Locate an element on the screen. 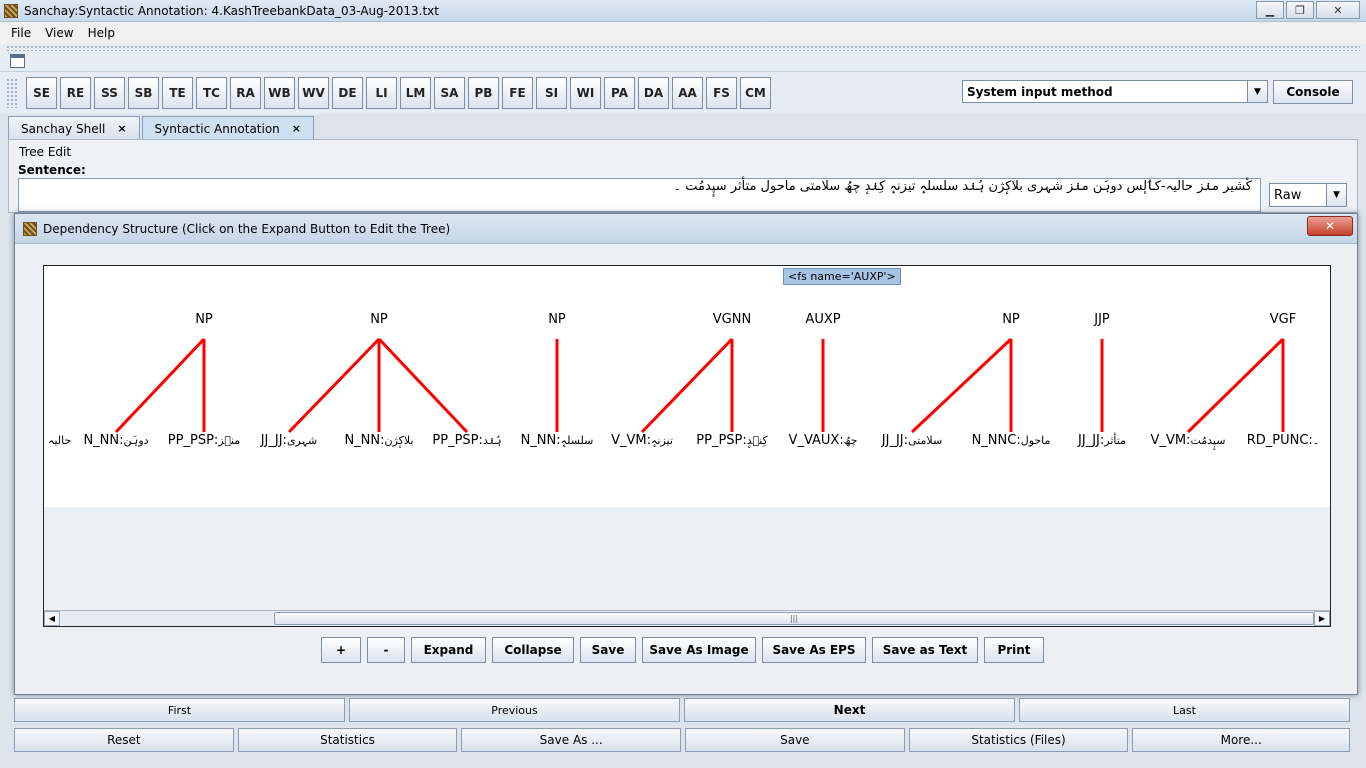  expand-button: Expand is located at coordinates (448, 650).